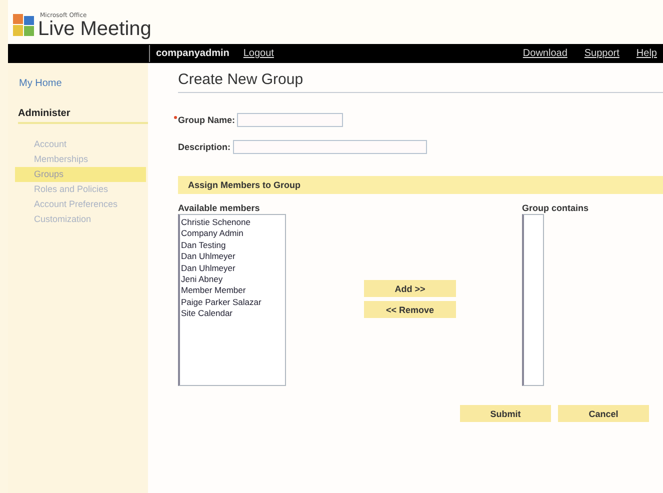 This screenshot has width=663, height=493. I want to click on office-logo-icon, so click(24, 25).